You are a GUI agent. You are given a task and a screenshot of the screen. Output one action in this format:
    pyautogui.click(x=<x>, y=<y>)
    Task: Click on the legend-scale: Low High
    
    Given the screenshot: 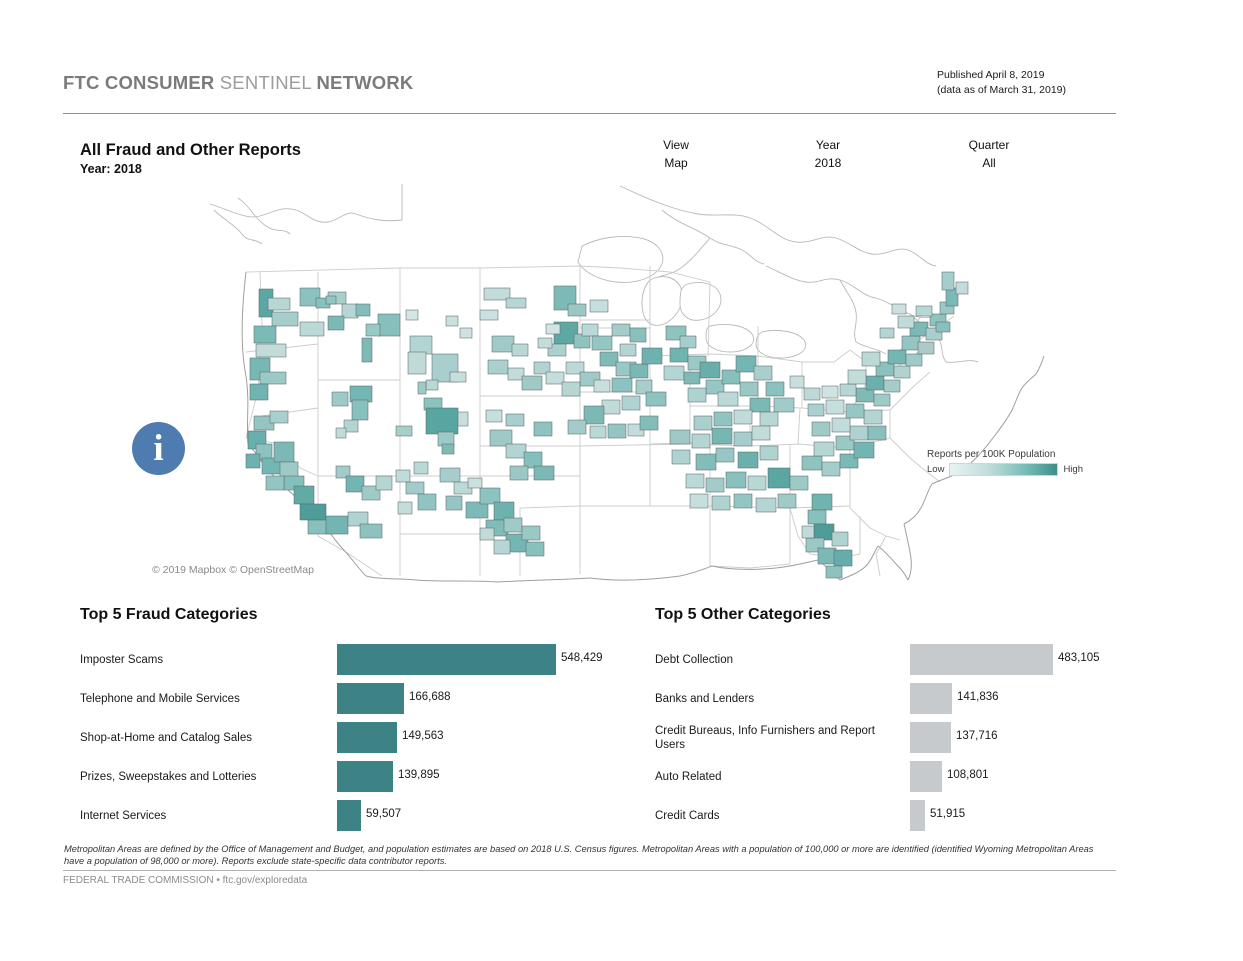 What is the action you would take?
    pyautogui.click(x=1011, y=469)
    